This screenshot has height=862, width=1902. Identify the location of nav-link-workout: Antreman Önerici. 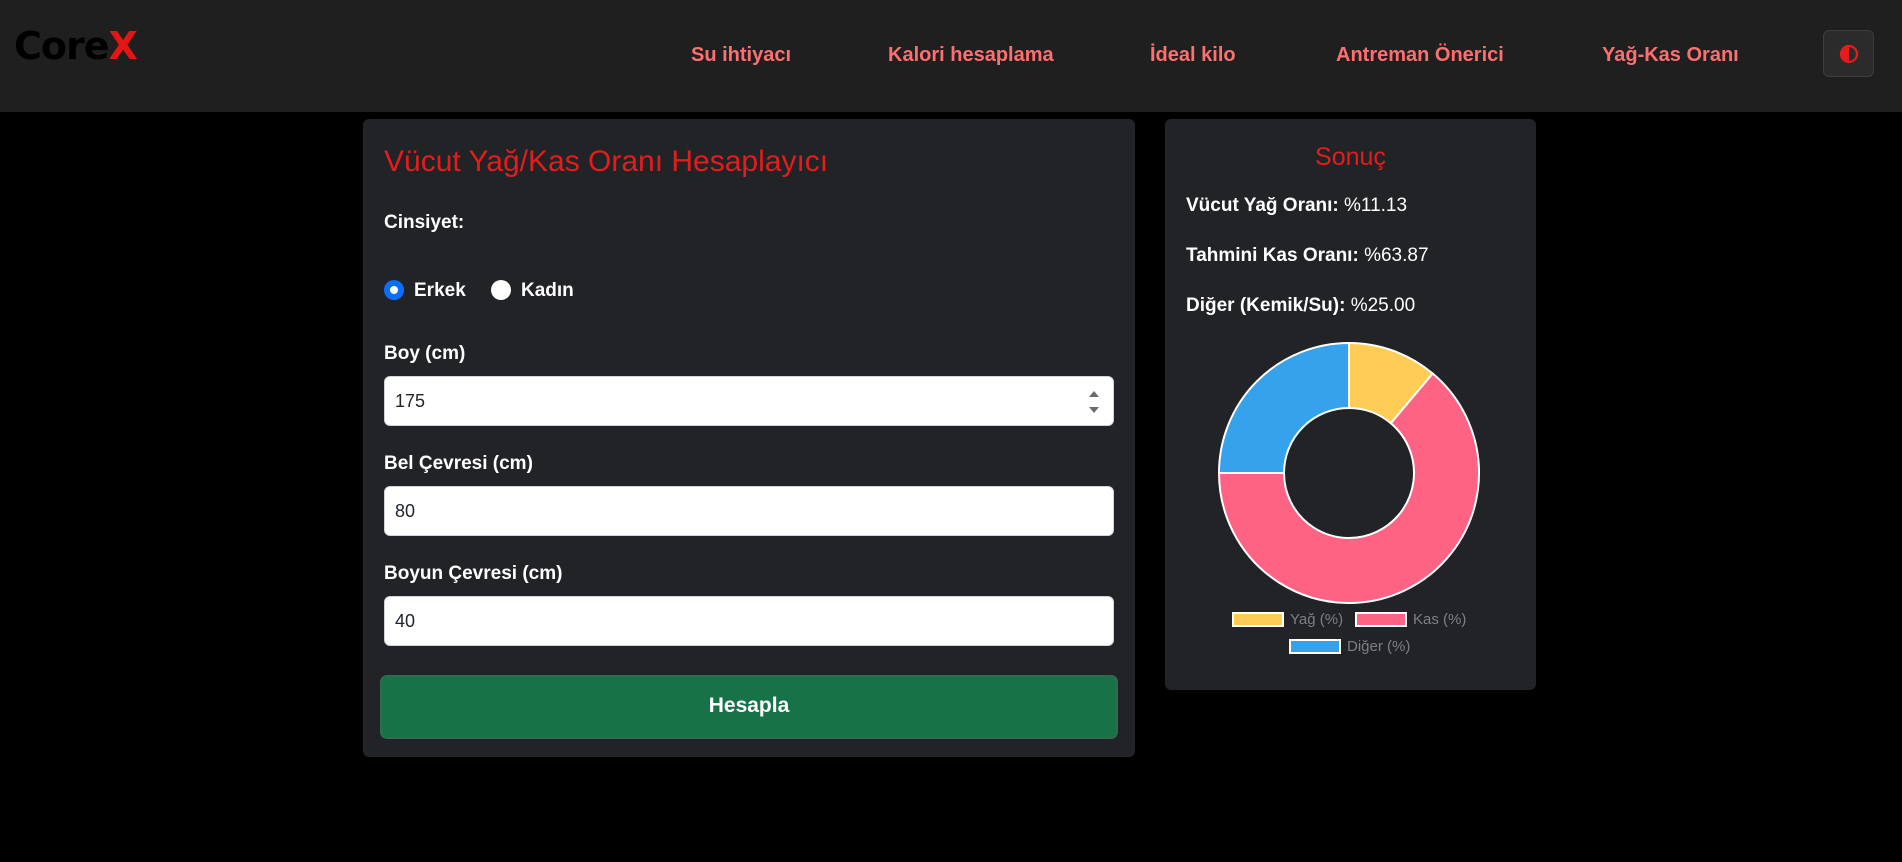
(1420, 55).